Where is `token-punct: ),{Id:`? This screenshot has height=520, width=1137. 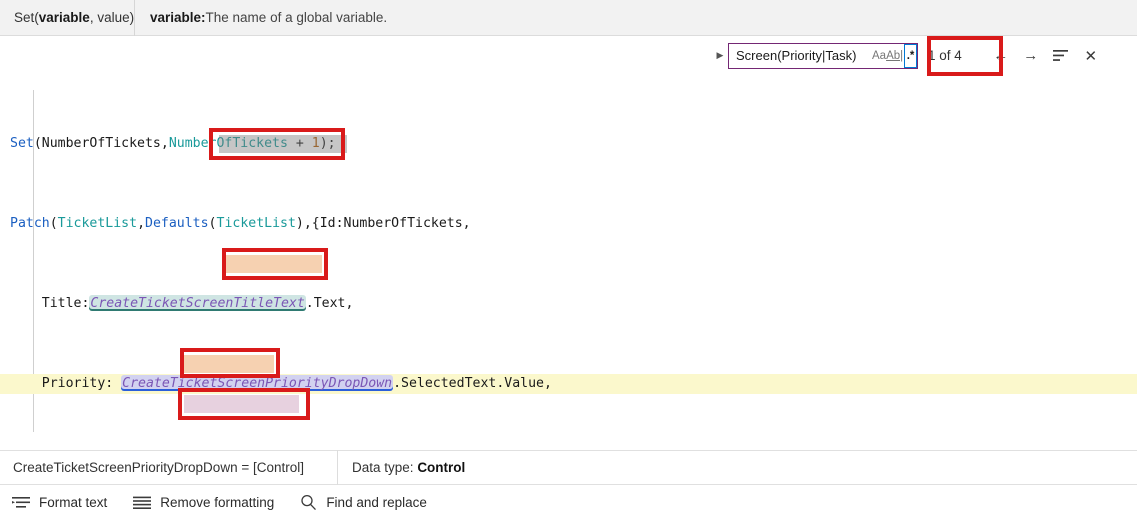
token-punct: ),{Id: is located at coordinates (319, 223).